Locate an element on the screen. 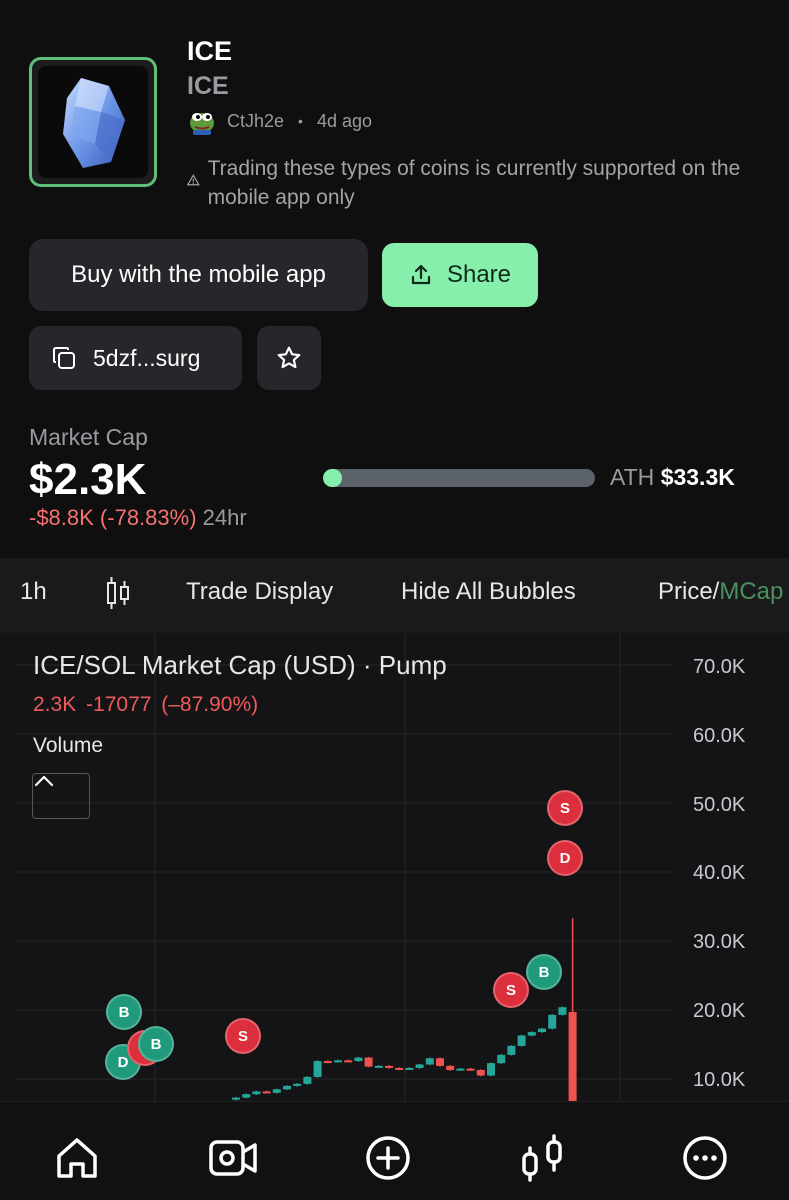 The width and height of the screenshot is (789, 1200). token-image is located at coordinates (93, 122).